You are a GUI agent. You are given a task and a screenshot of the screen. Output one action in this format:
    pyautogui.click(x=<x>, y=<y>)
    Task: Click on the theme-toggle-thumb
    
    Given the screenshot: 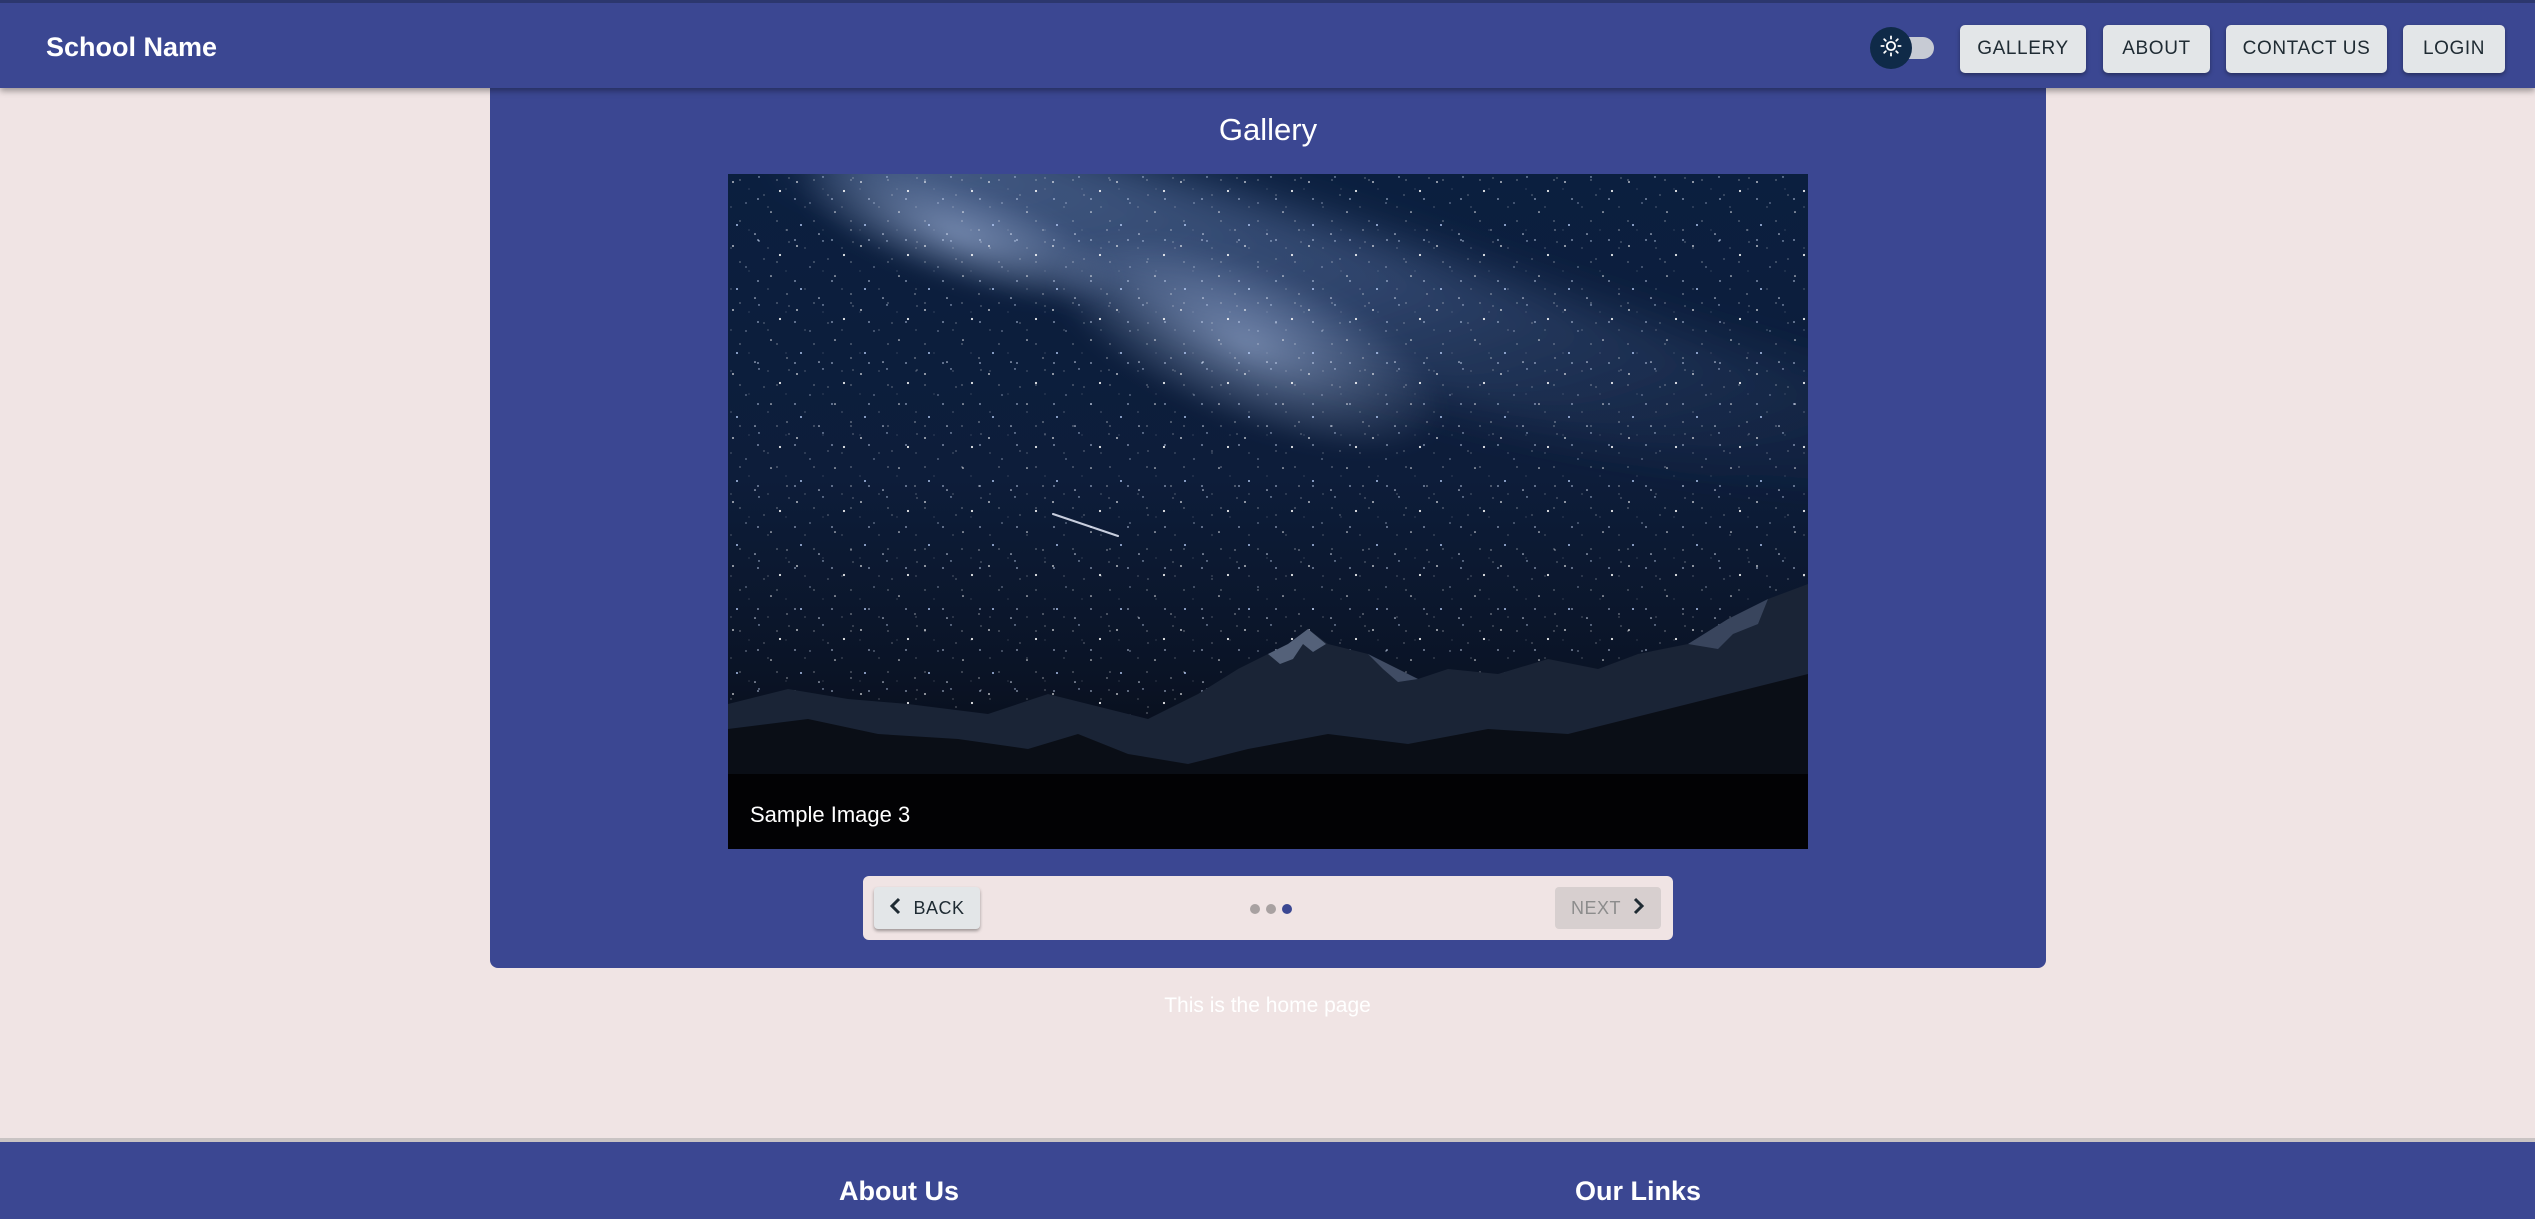 What is the action you would take?
    pyautogui.click(x=1891, y=48)
    